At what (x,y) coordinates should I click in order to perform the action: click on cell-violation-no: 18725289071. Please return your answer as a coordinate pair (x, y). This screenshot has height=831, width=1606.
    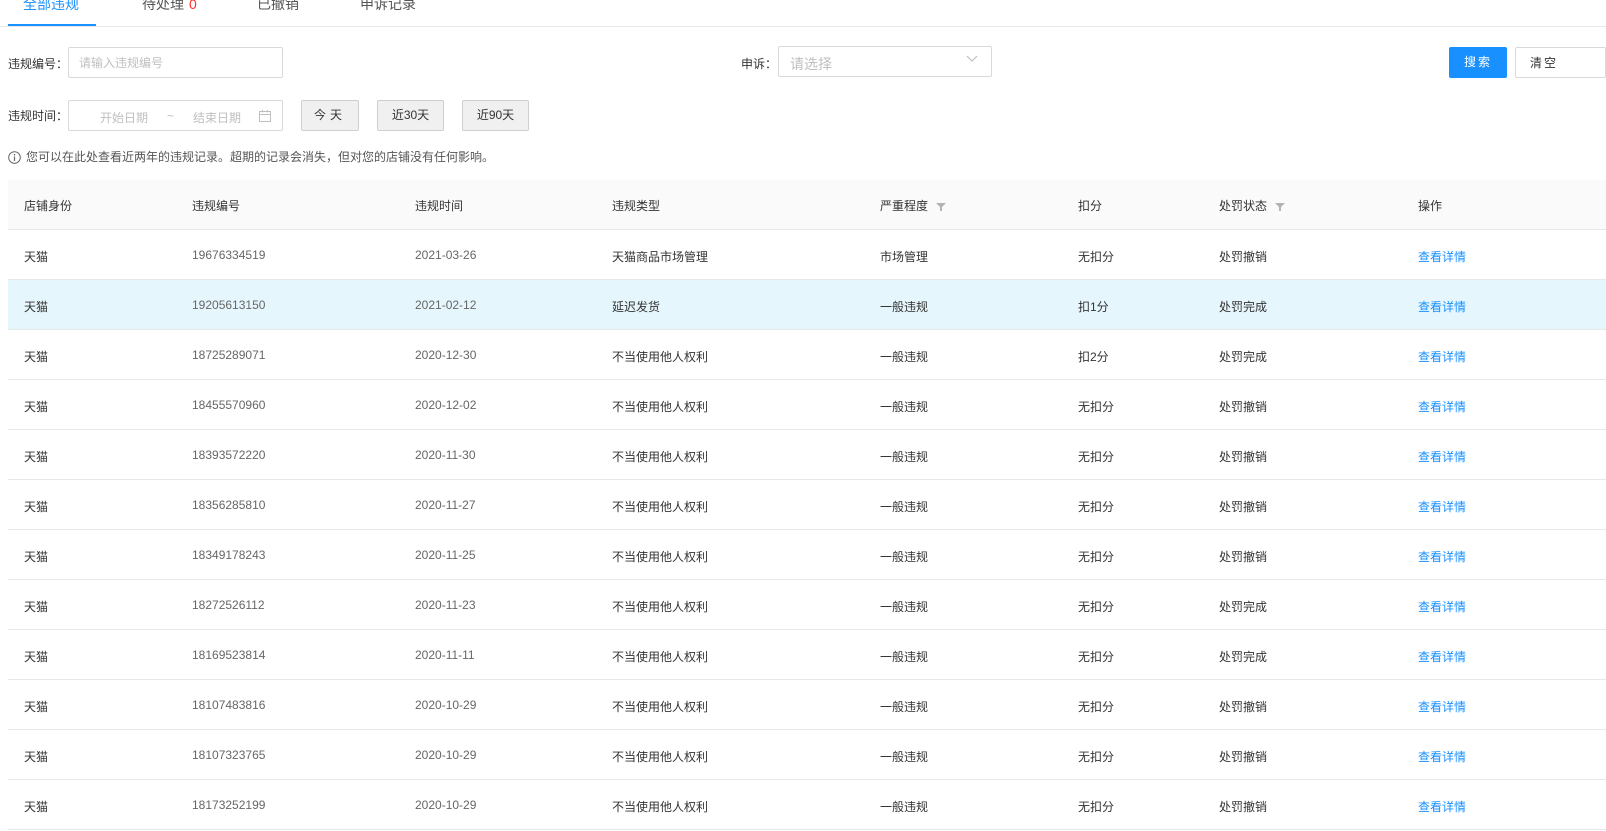
    Looking at the image, I should click on (229, 355).